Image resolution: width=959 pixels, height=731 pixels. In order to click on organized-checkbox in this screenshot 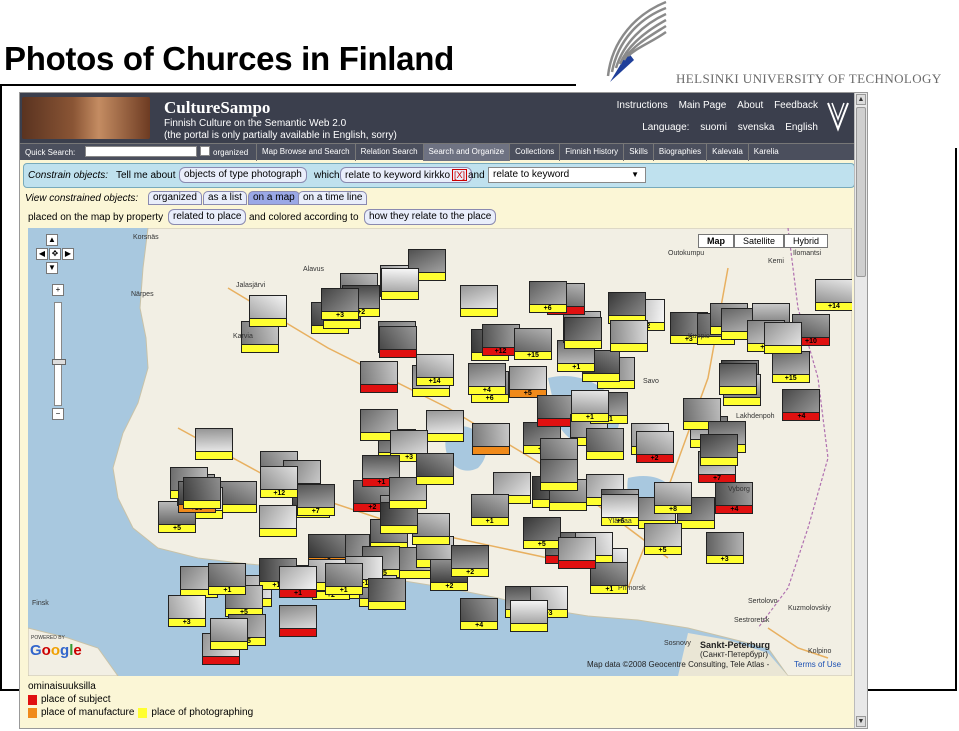, I will do `click(205, 151)`.